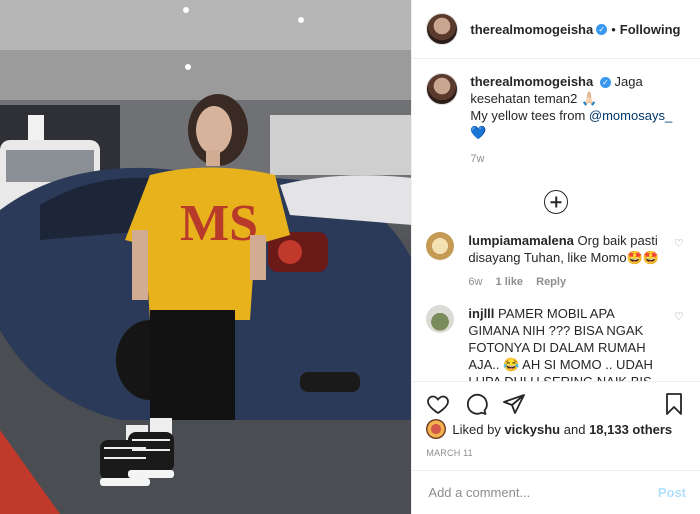 Image resolution: width=700 pixels, height=514 pixels. I want to click on add-comment-bar: Post, so click(556, 492).